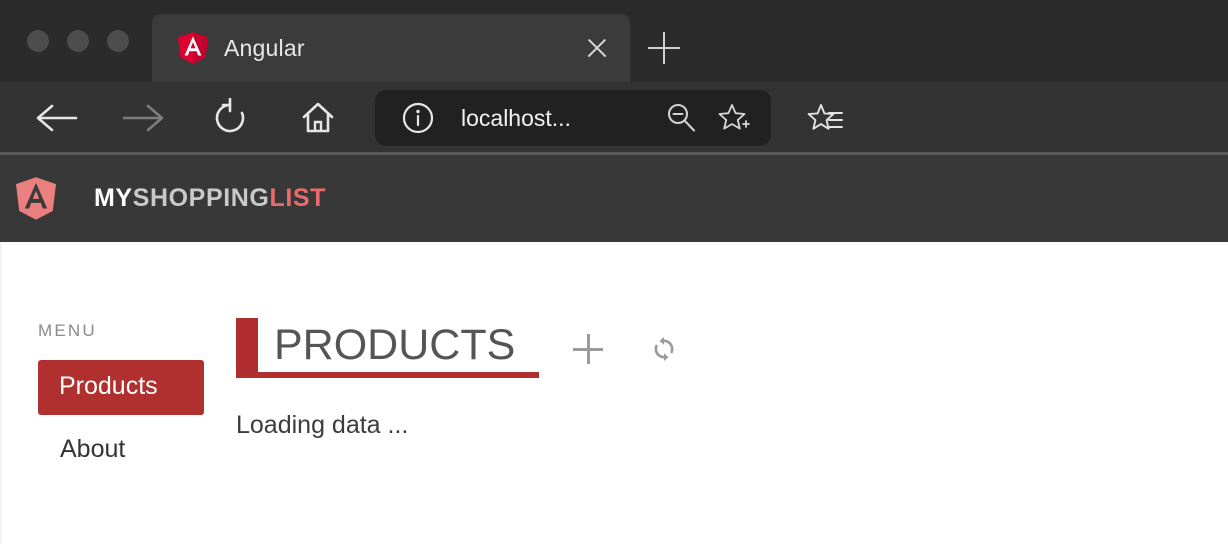 The width and height of the screenshot is (1228, 544). I want to click on new-tab-button, so click(664, 48).